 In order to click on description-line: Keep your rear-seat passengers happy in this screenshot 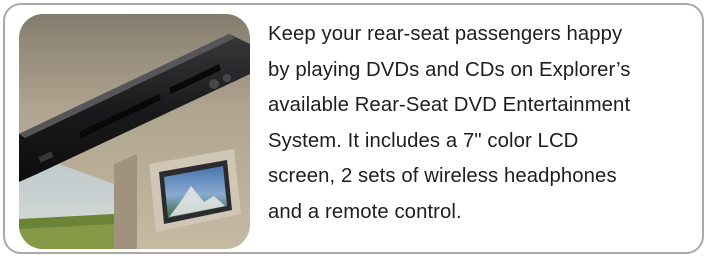, I will do `click(445, 34)`.